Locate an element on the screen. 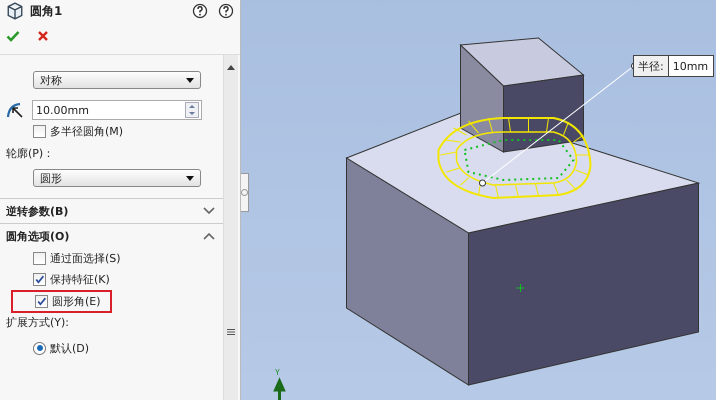 The image size is (716, 400). radio-button is located at coordinates (39, 348).